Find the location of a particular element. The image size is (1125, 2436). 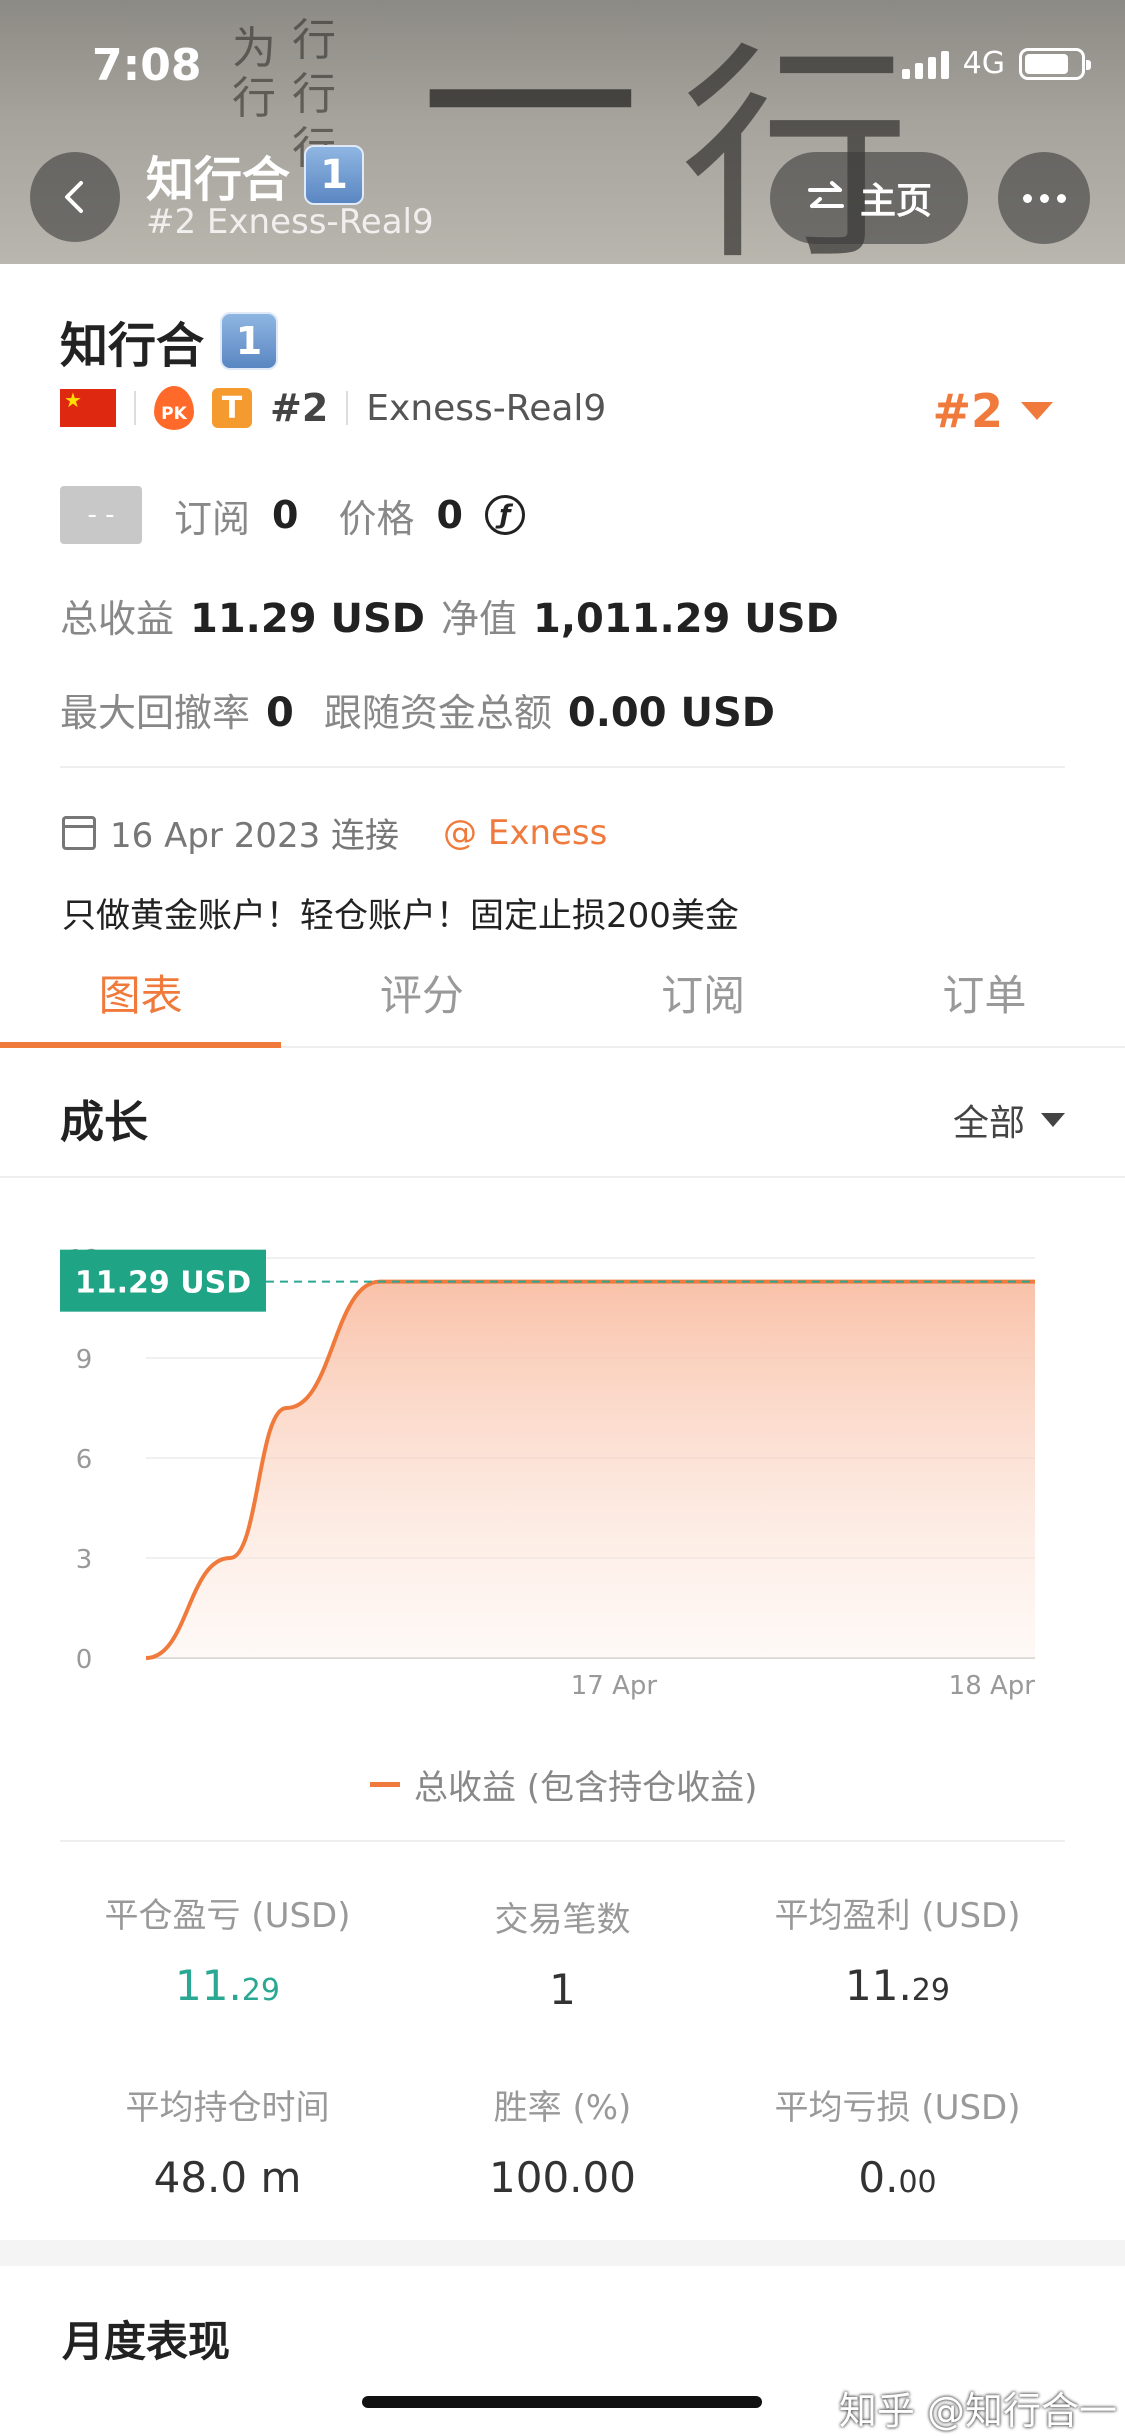

drawdown-row: 最大回撤率 0 跟随资金总额 0.00 USD is located at coordinates (417, 709).